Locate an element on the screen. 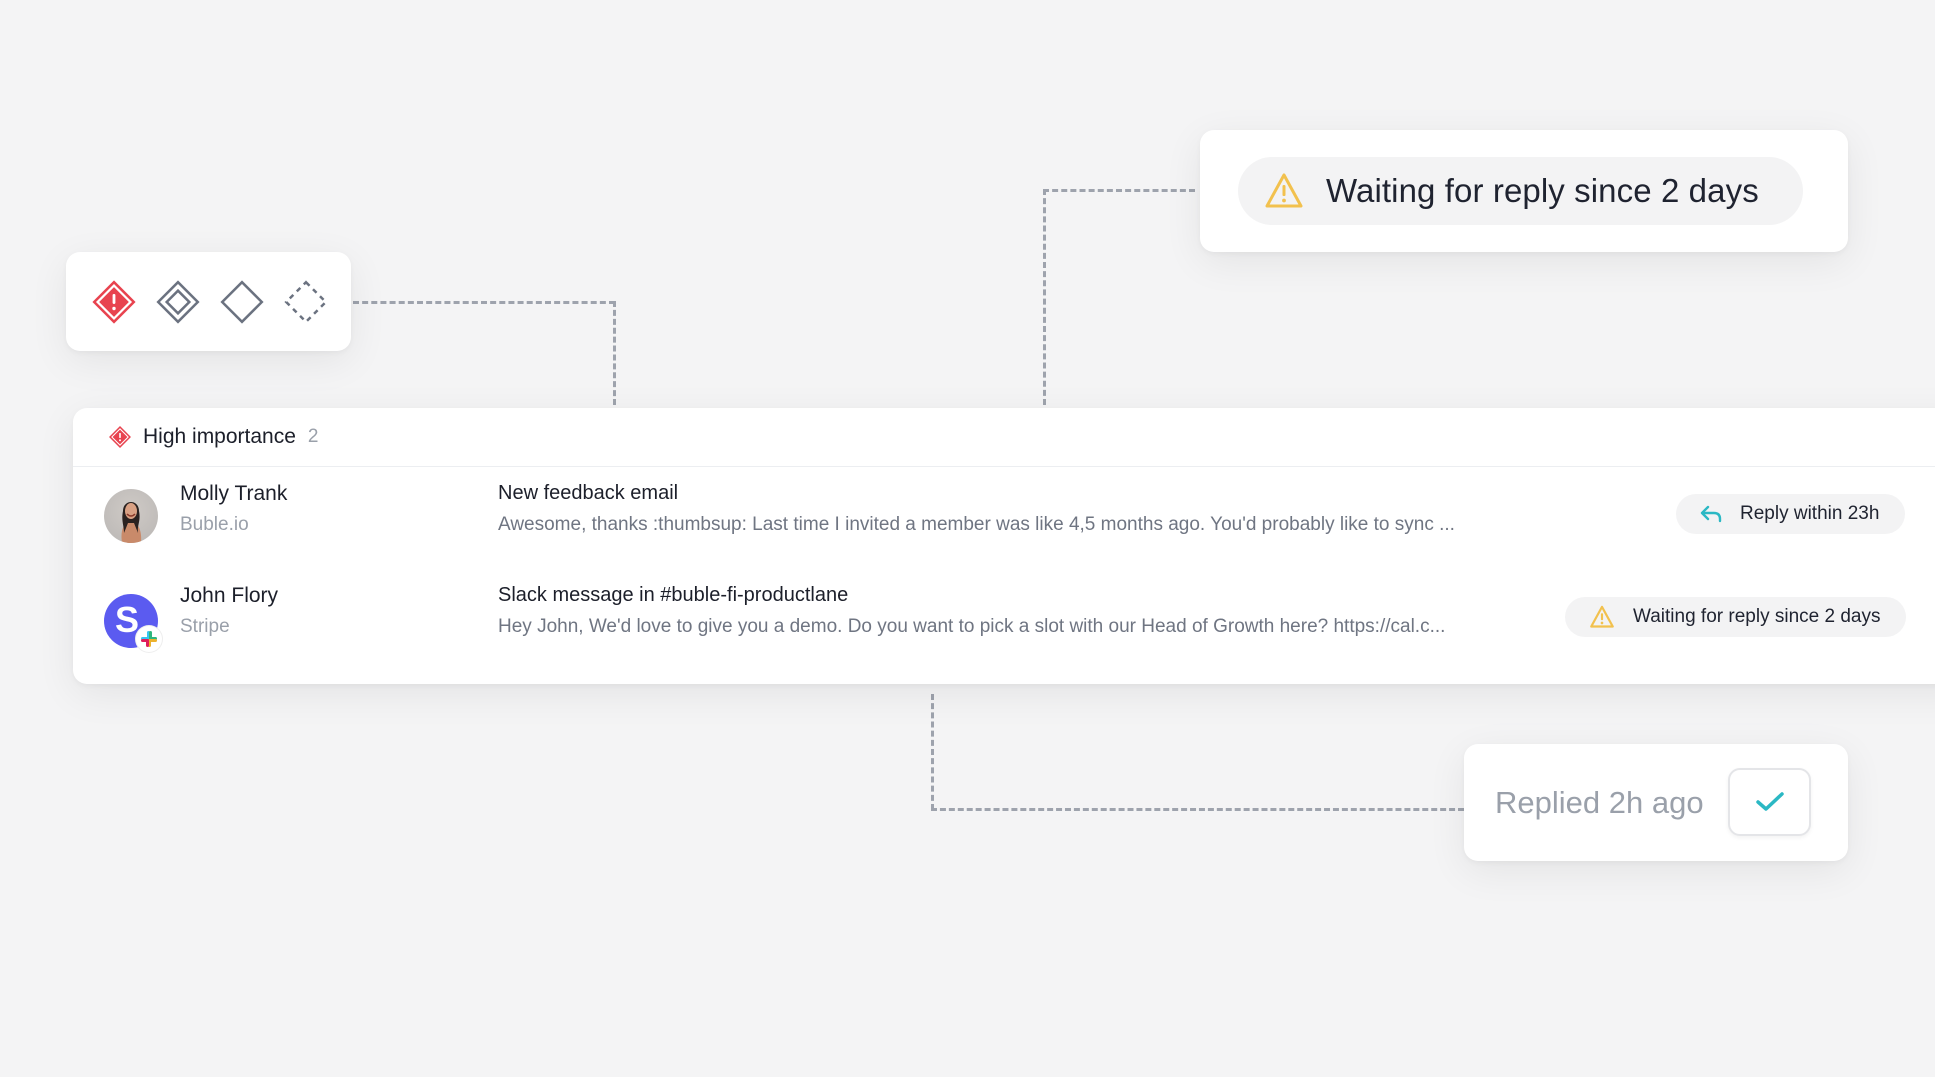 This screenshot has height=1077, width=1935. connector-toolbar-horizontal is located at coordinates (484, 302).